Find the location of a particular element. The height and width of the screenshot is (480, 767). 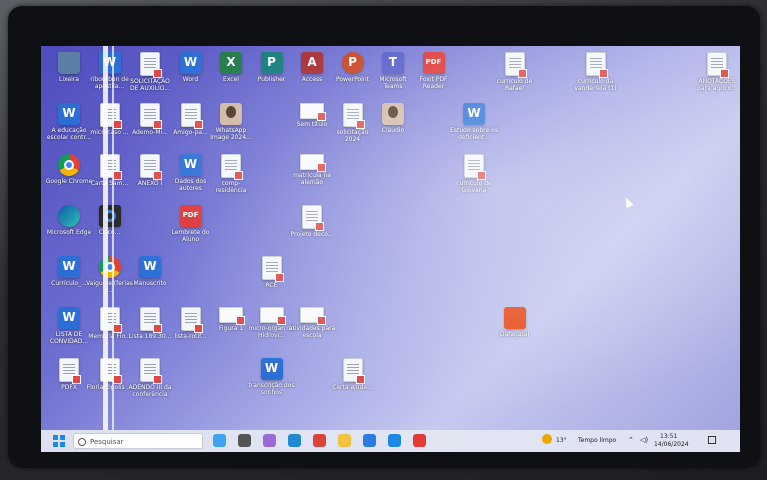

desktop-icon: curriculo de Rafael is located at coordinates (515, 72).